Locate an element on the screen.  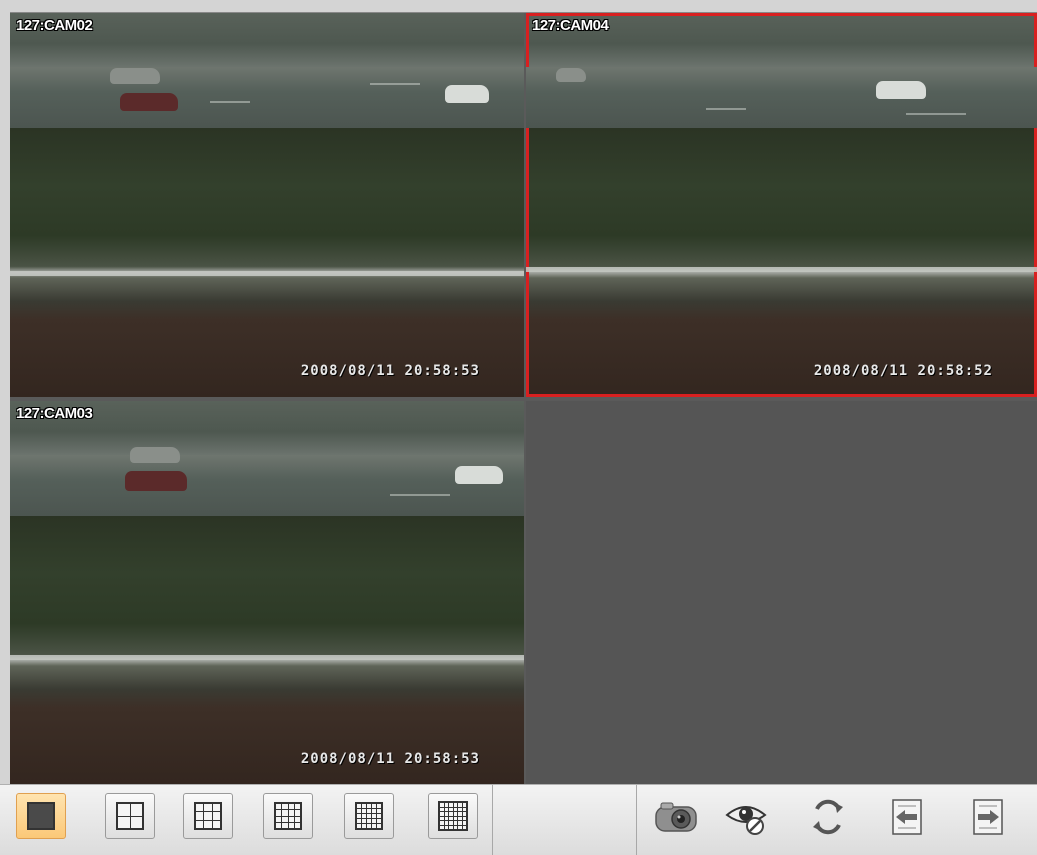
eye-hide-icon is located at coordinates (746, 820).